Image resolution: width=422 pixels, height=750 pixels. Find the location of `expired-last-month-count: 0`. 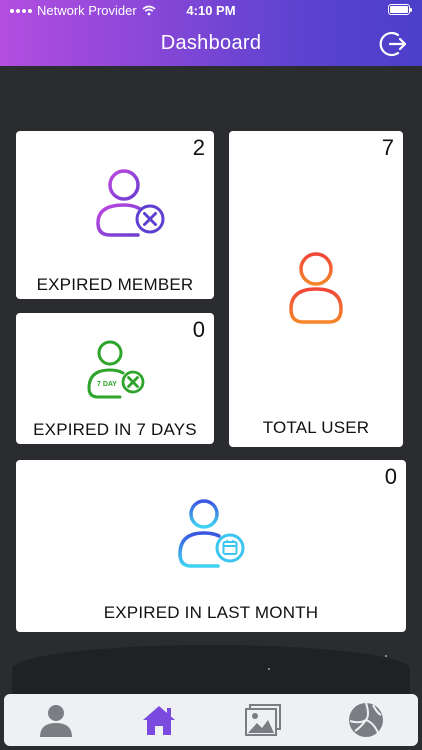

expired-last-month-count: 0 is located at coordinates (390, 476).